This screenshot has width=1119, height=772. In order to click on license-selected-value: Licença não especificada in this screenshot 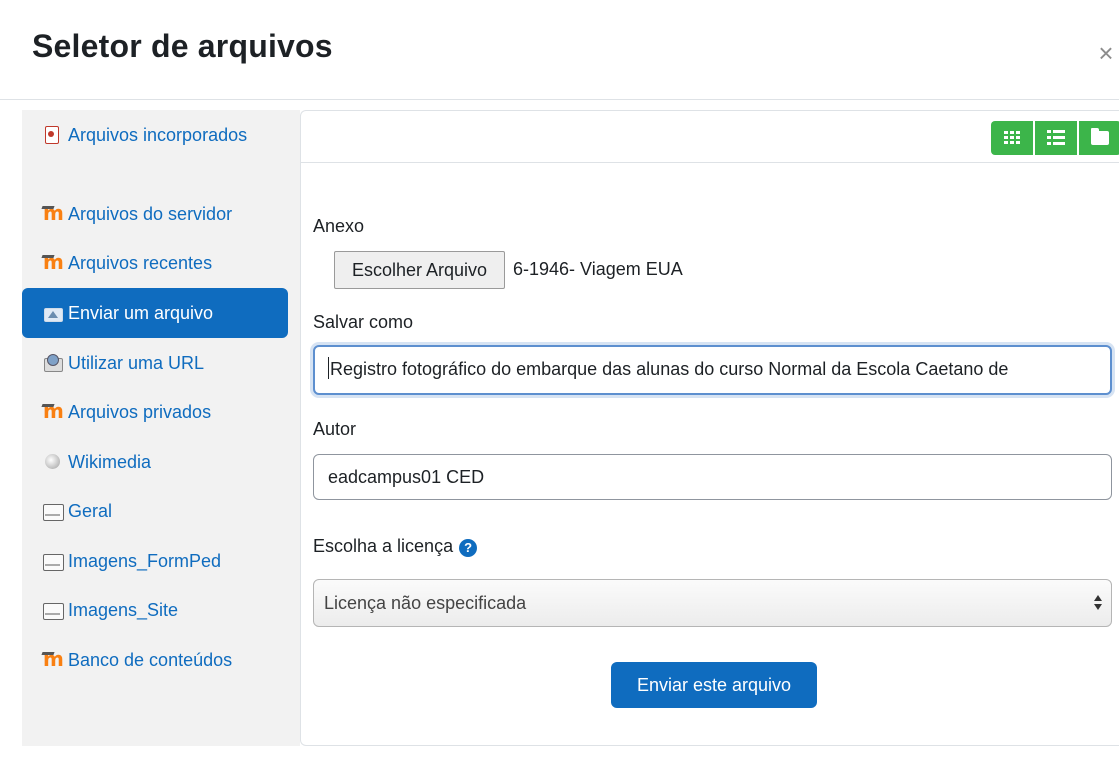, I will do `click(425, 603)`.